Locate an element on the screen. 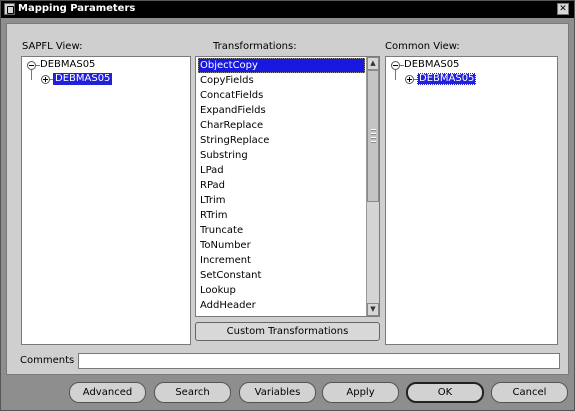 This screenshot has width=575, height=411. close-icon: ✕ is located at coordinates (563, 9).